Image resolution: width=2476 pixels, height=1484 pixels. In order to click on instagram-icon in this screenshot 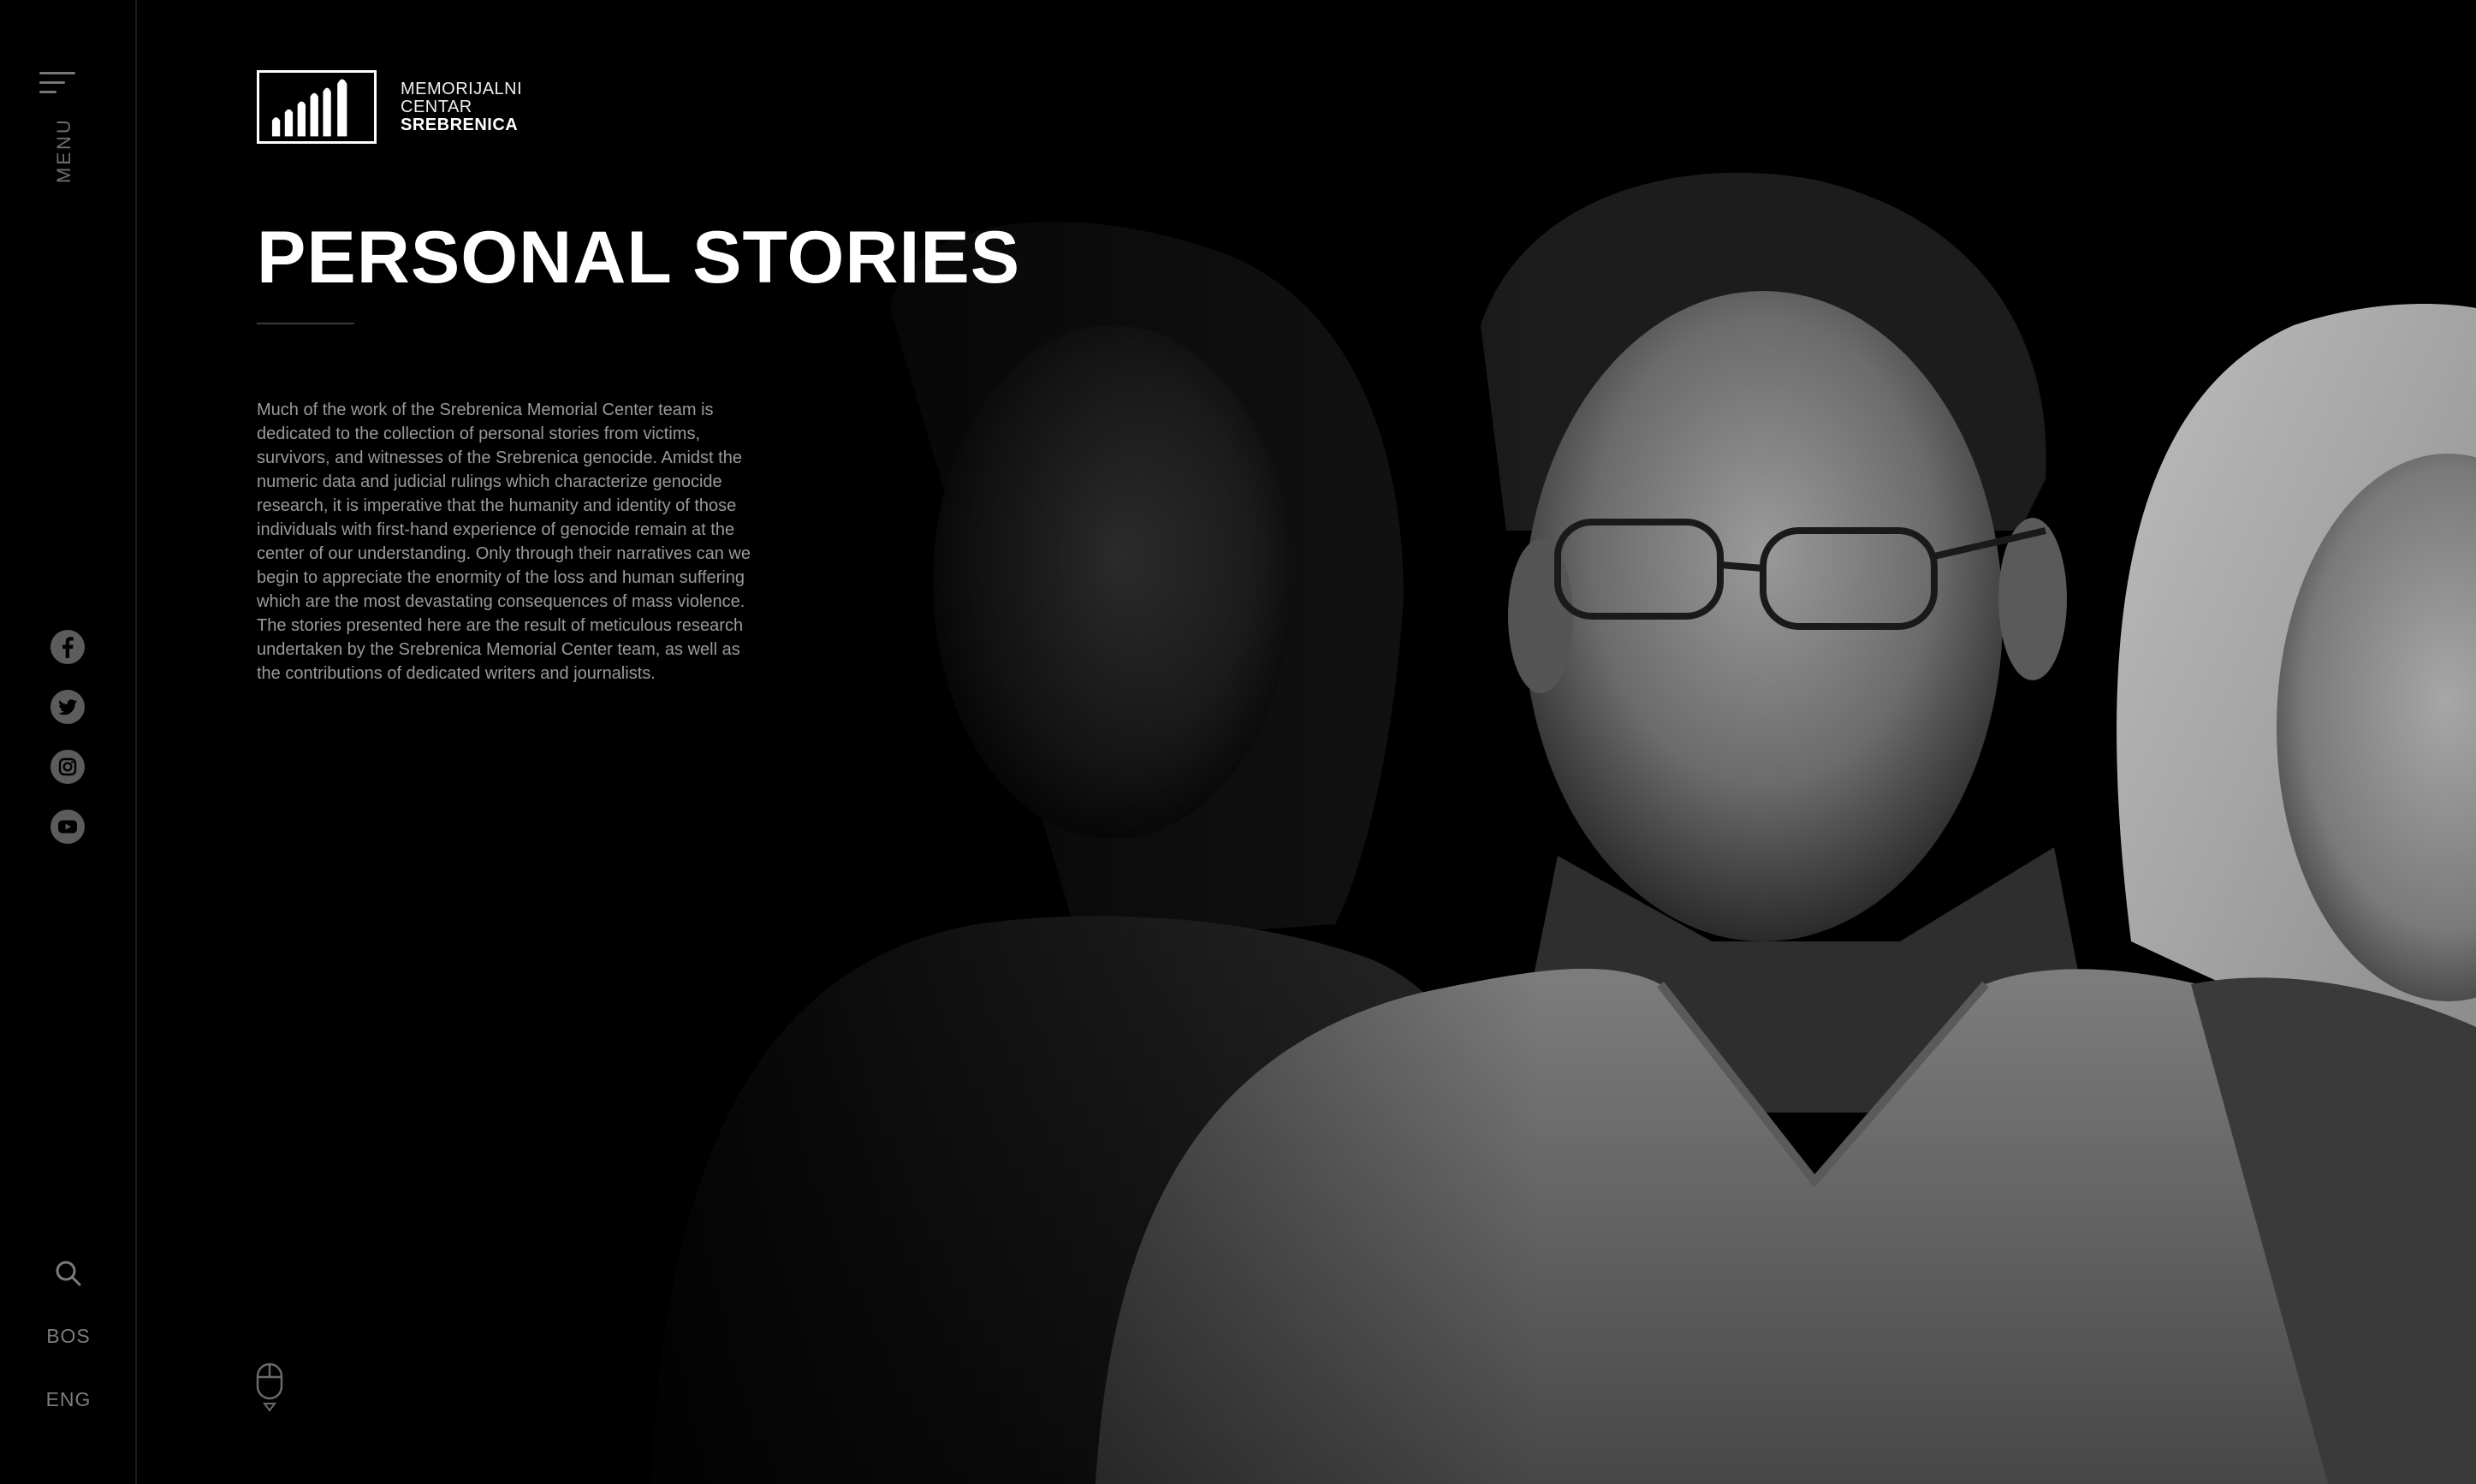, I will do `click(68, 767)`.